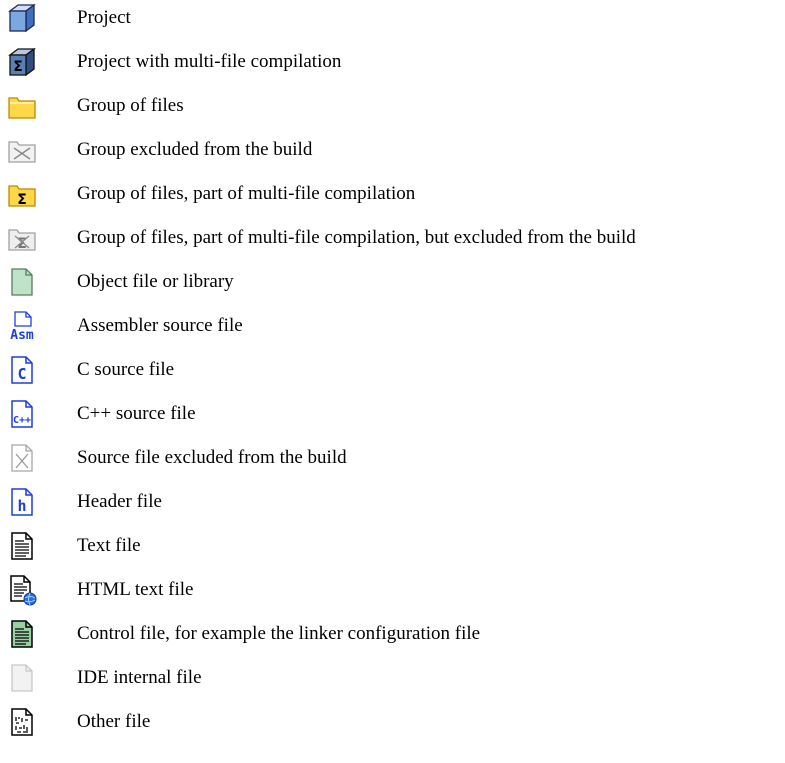  What do you see at coordinates (392, 150) in the screenshot?
I see `legend-row-group-excluded: Group excluded from the build` at bounding box center [392, 150].